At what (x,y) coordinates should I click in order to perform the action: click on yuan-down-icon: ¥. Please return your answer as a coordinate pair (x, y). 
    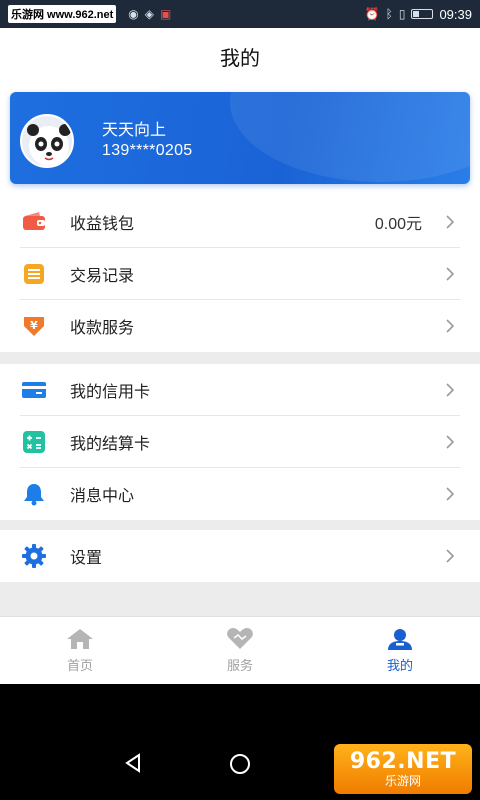
    Looking at the image, I should click on (34, 326).